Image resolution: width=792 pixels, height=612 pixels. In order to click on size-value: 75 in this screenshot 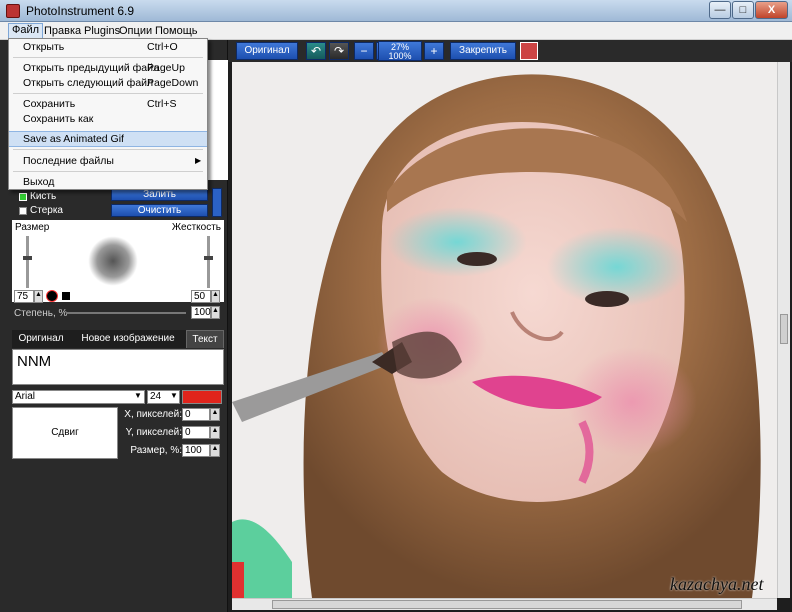, I will do `click(24, 296)`.